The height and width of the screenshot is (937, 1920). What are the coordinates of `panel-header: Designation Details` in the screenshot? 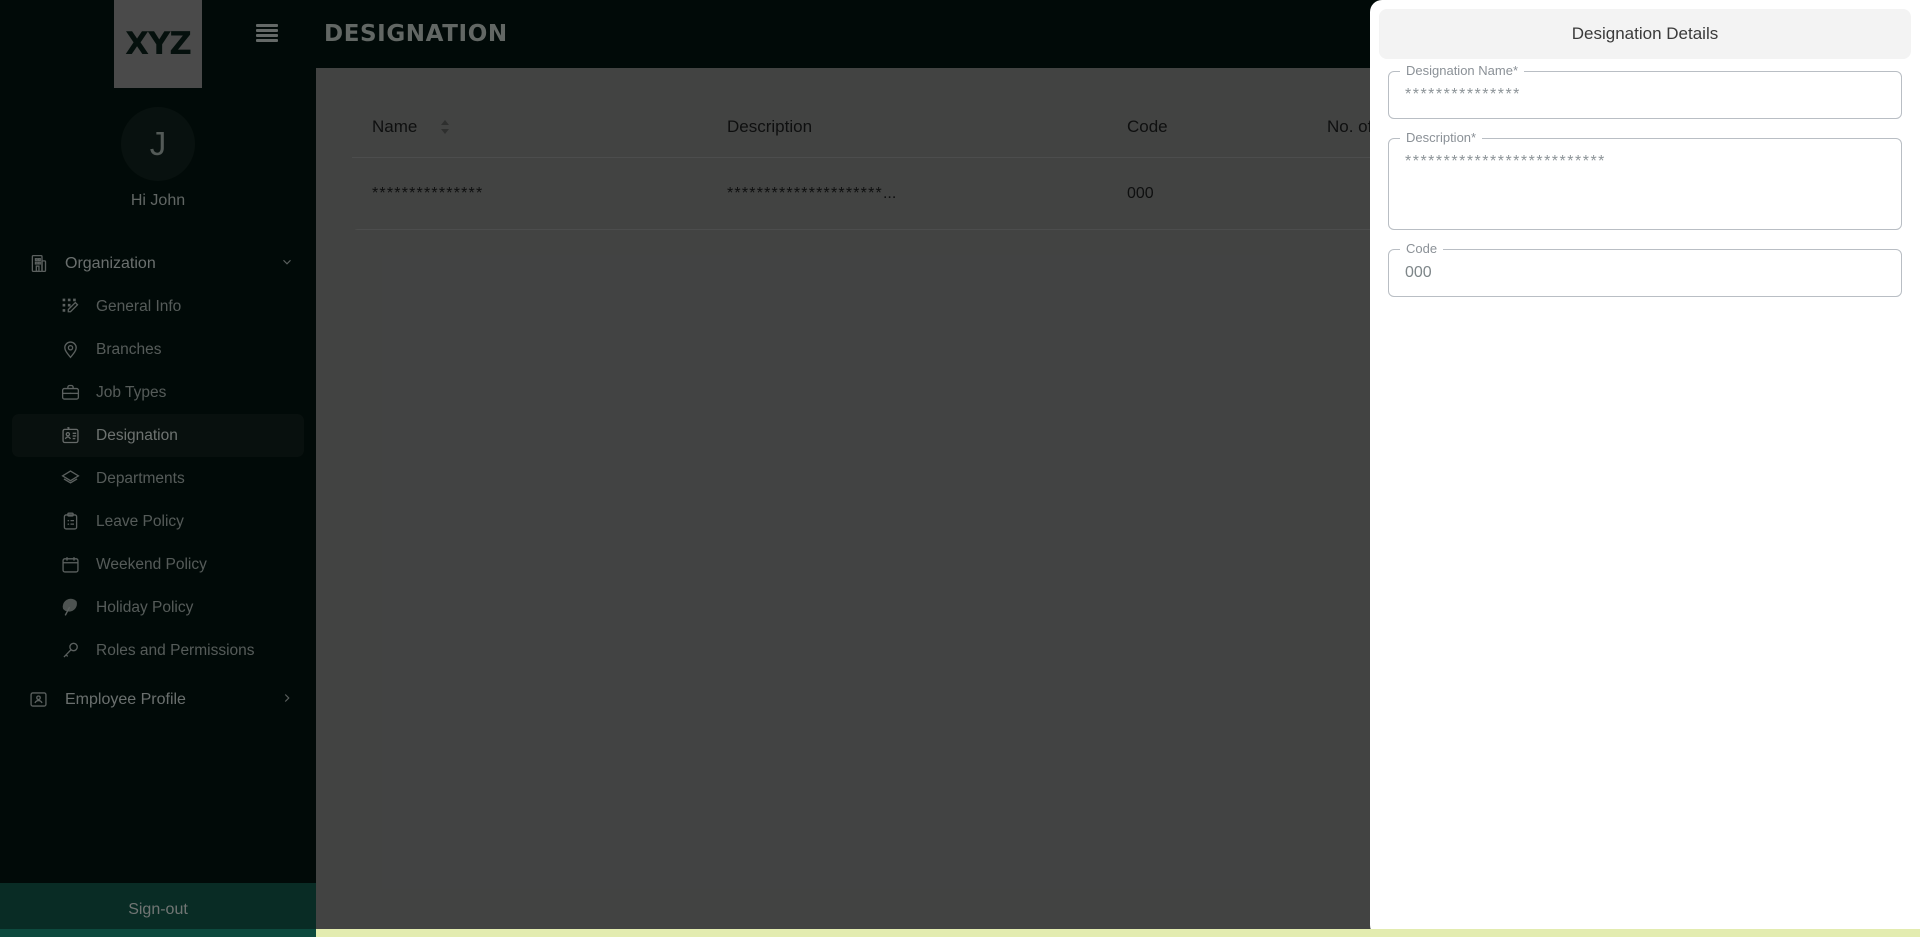 It's located at (1645, 34).